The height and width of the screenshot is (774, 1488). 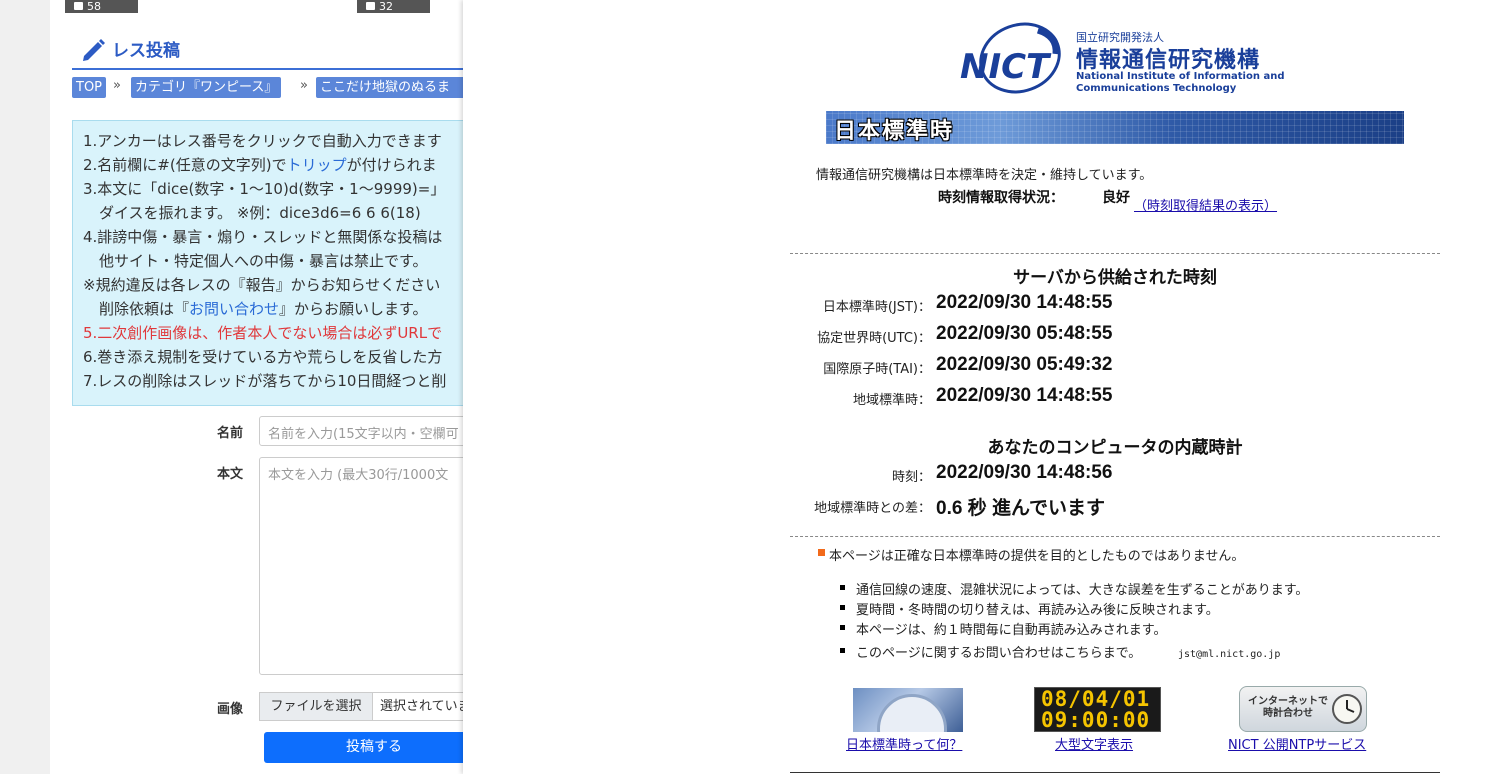 I want to click on rule-line: 4.誹謗中傷・暴言・煽り・スレッドと無関係な投稿は, so click(x=263, y=237).